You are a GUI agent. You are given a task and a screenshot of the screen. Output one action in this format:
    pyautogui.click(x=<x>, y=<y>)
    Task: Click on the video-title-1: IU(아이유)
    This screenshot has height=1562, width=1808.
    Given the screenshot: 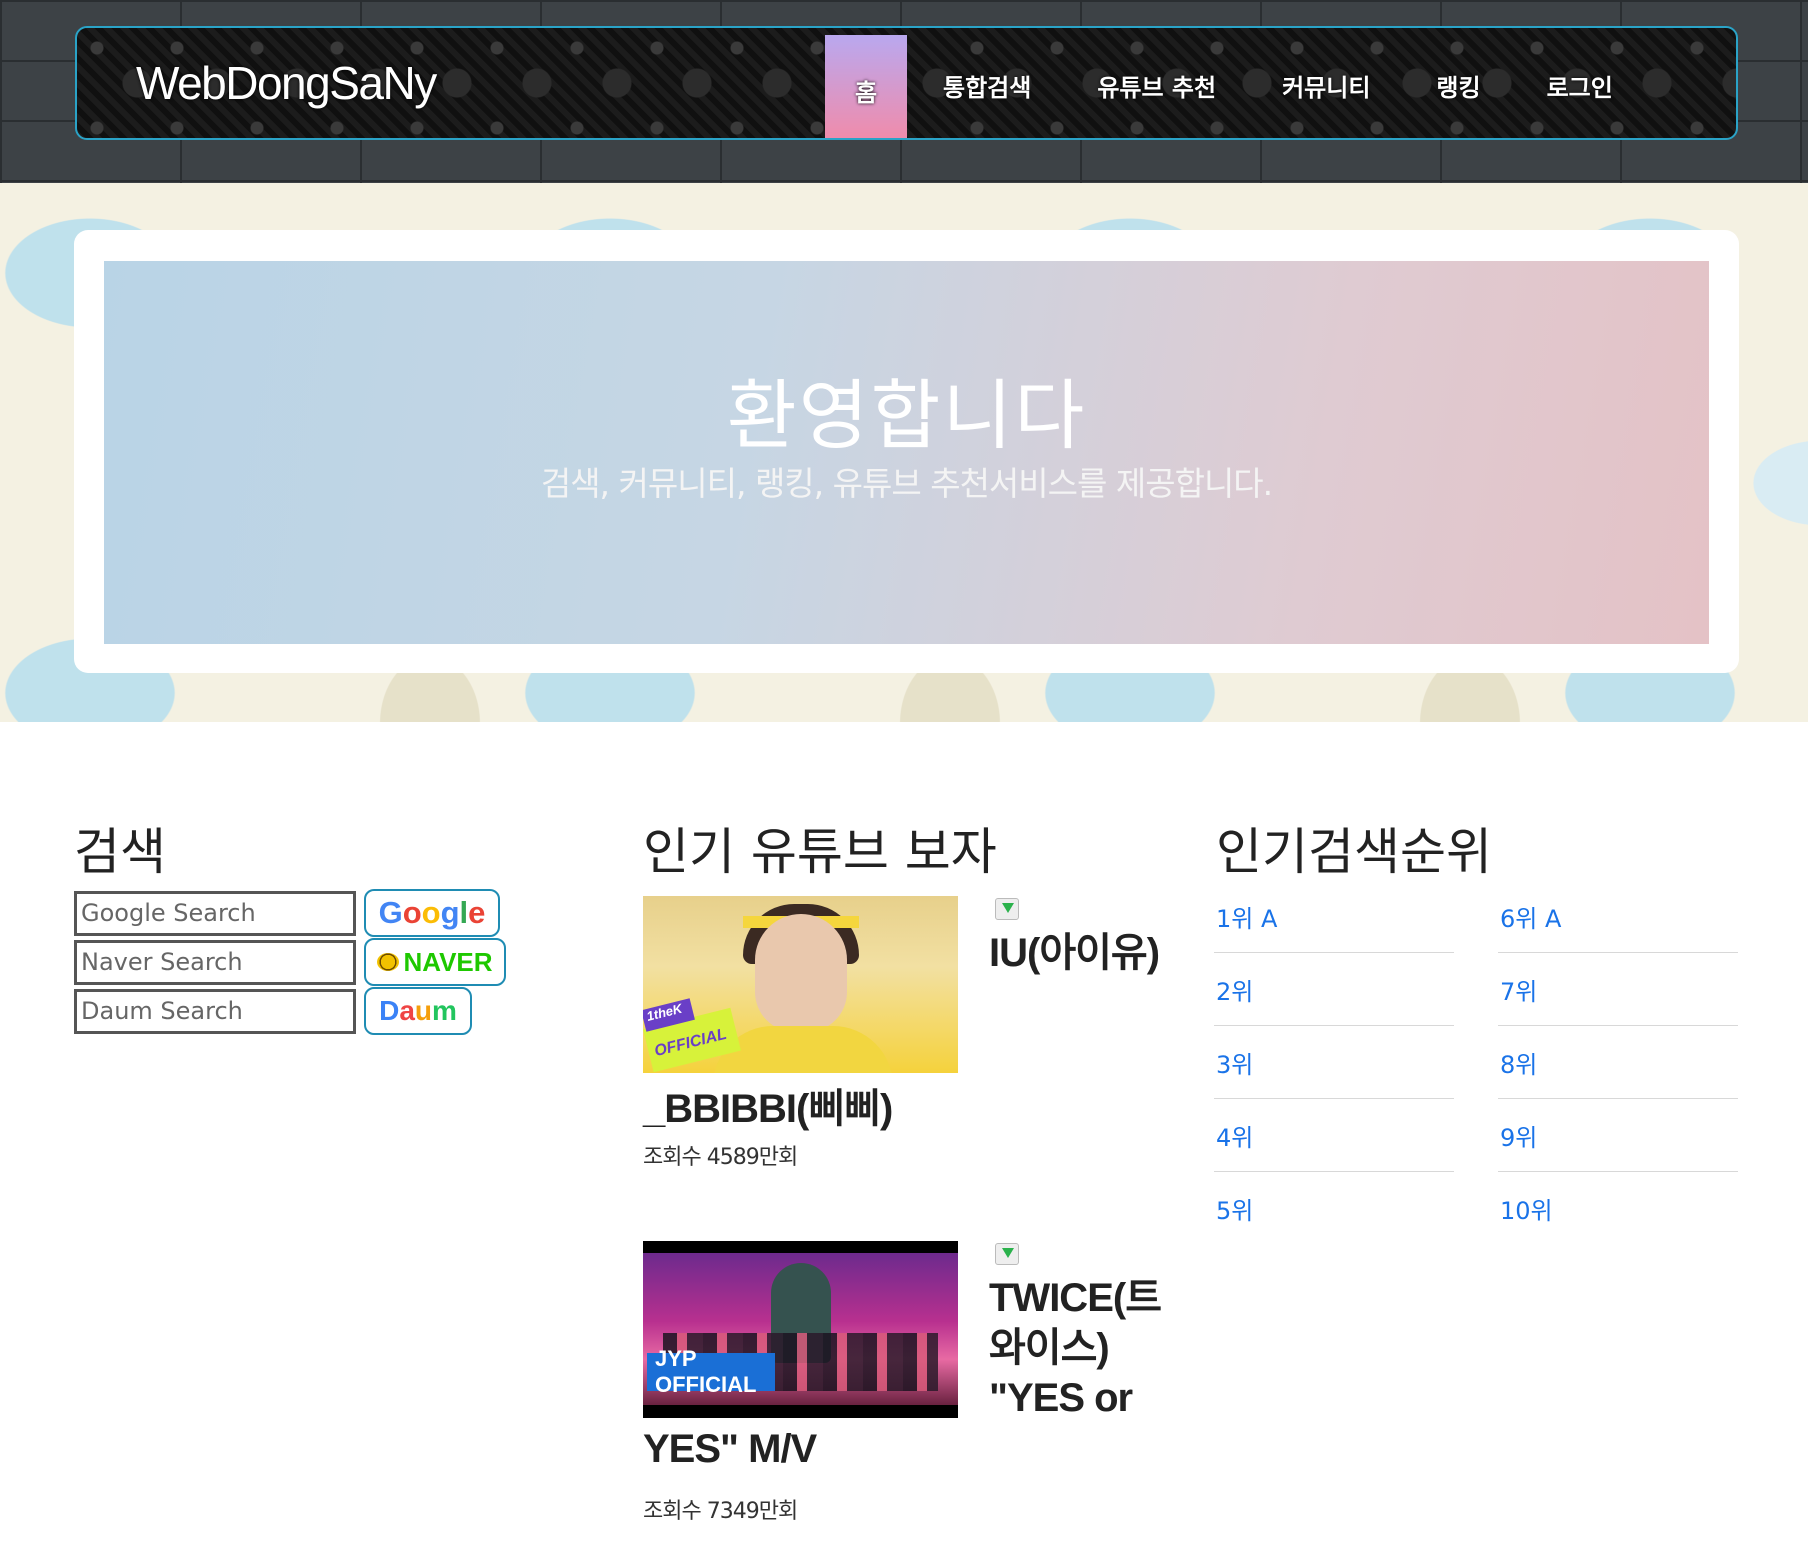 What is the action you would take?
    pyautogui.click(x=1079, y=953)
    